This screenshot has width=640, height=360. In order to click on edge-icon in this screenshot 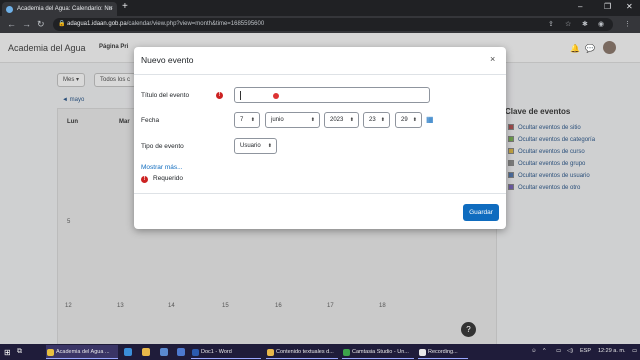, I will do `click(128, 352)`.